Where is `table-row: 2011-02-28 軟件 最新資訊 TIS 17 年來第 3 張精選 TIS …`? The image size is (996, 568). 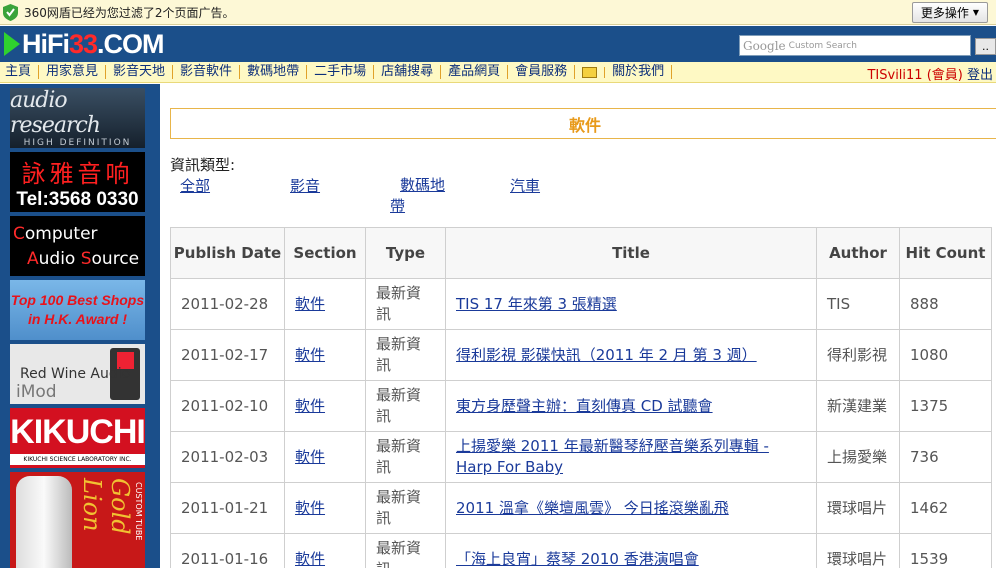 table-row: 2011-02-28 軟件 最新資訊 TIS 17 年來第 3 張精選 TIS … is located at coordinates (581, 304).